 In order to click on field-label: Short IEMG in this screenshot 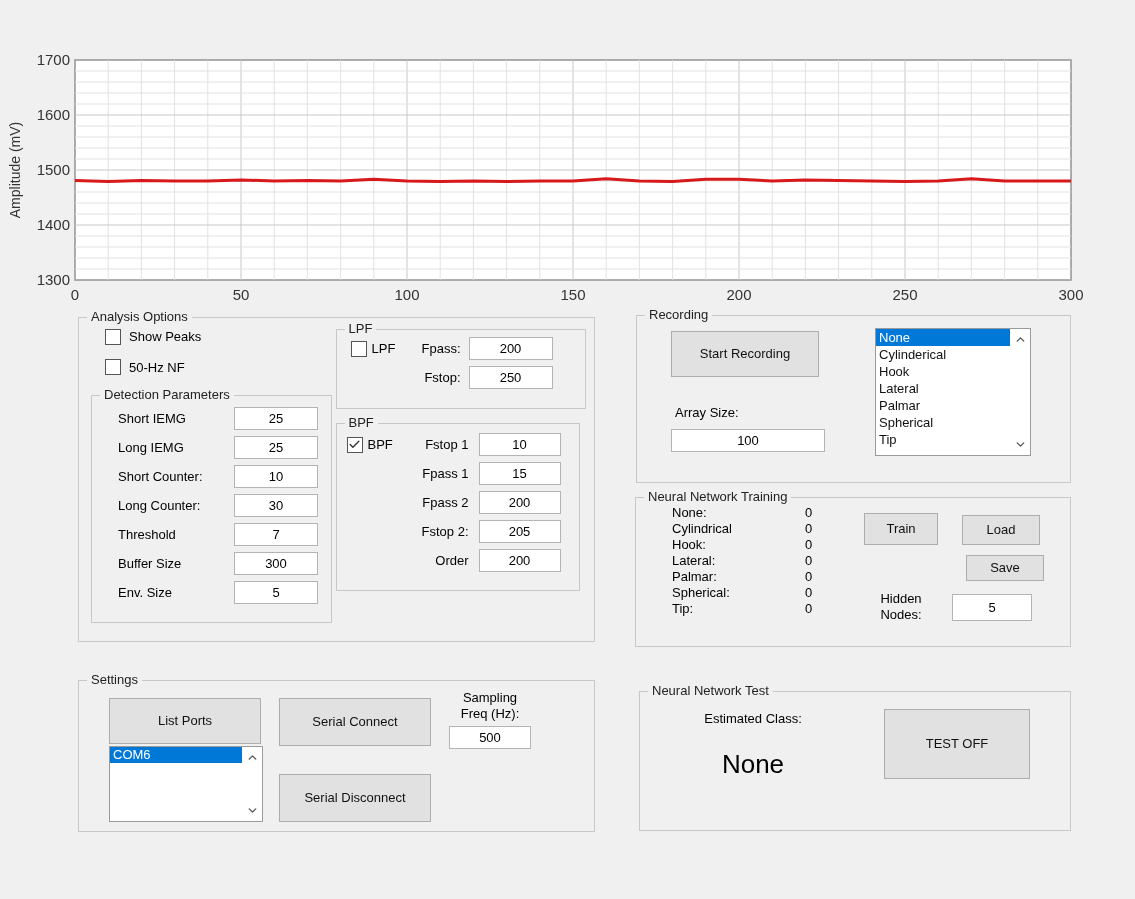, I will do `click(152, 418)`.